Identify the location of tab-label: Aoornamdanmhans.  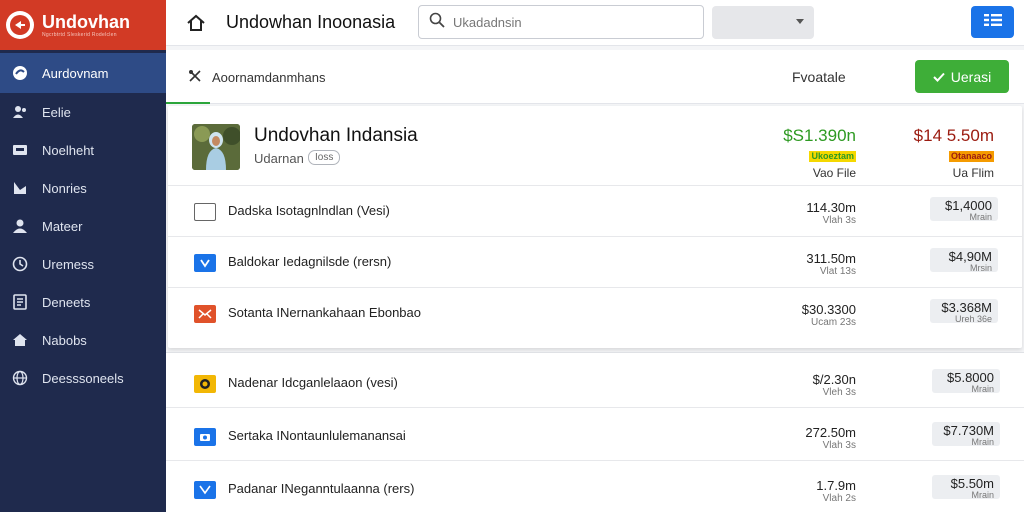
(269, 77).